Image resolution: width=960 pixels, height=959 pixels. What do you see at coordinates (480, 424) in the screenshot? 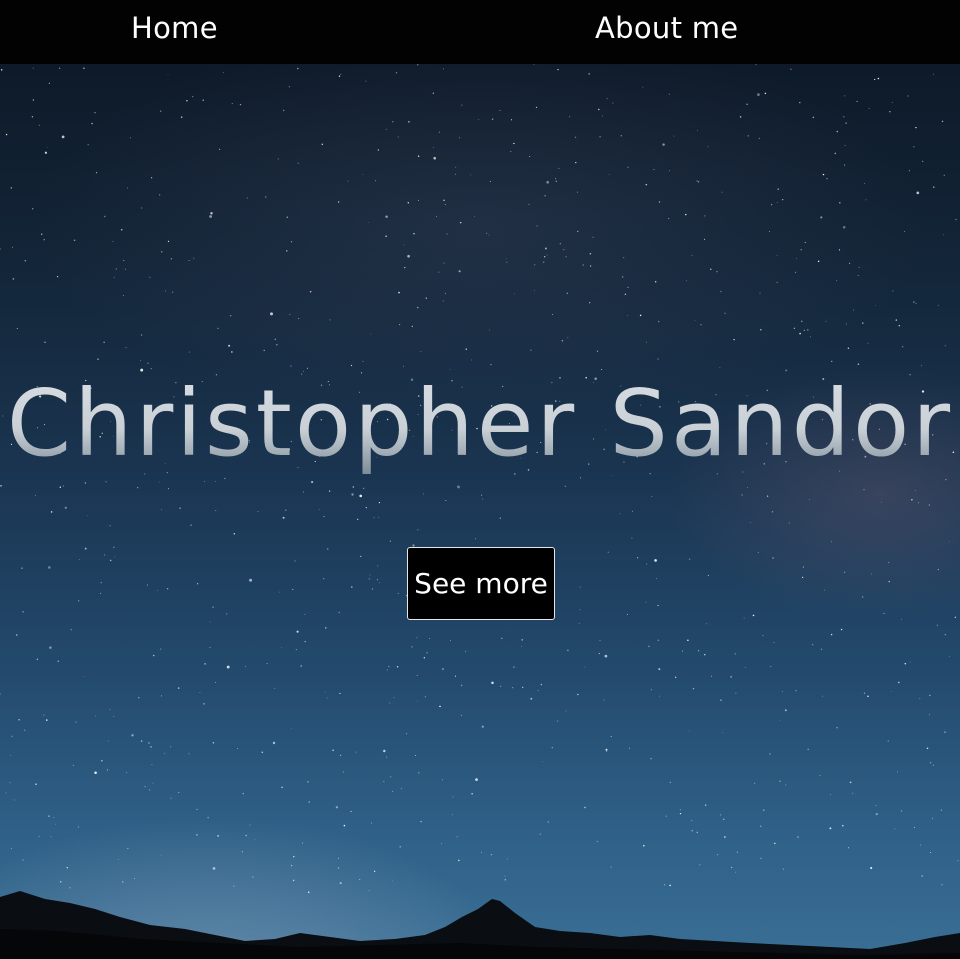
I see `hero-title: Christopher Sandor` at bounding box center [480, 424].